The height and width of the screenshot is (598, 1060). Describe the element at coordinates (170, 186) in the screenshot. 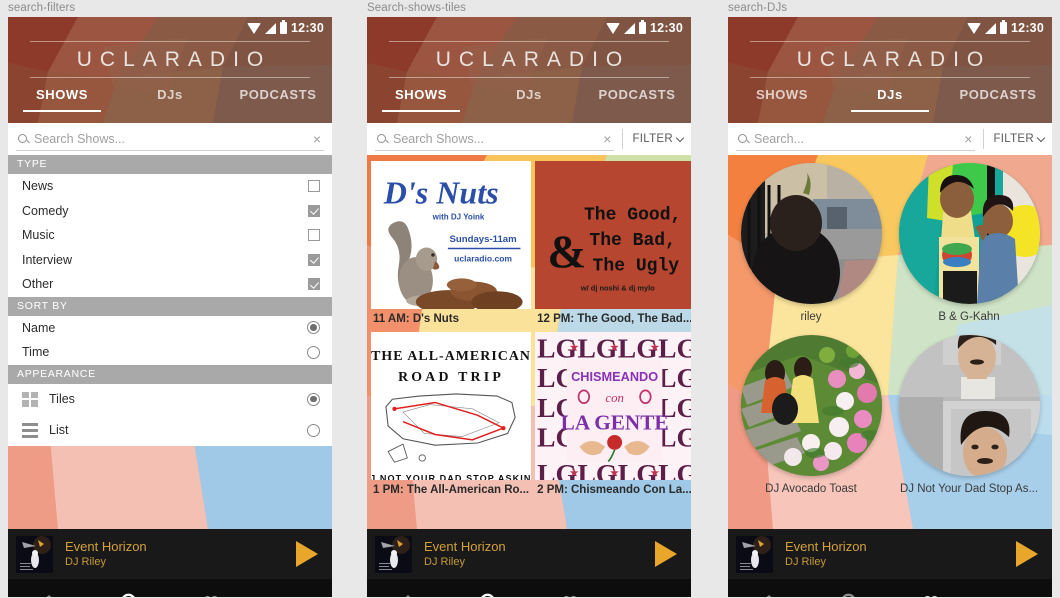

I see `filter-row-news: News` at that location.